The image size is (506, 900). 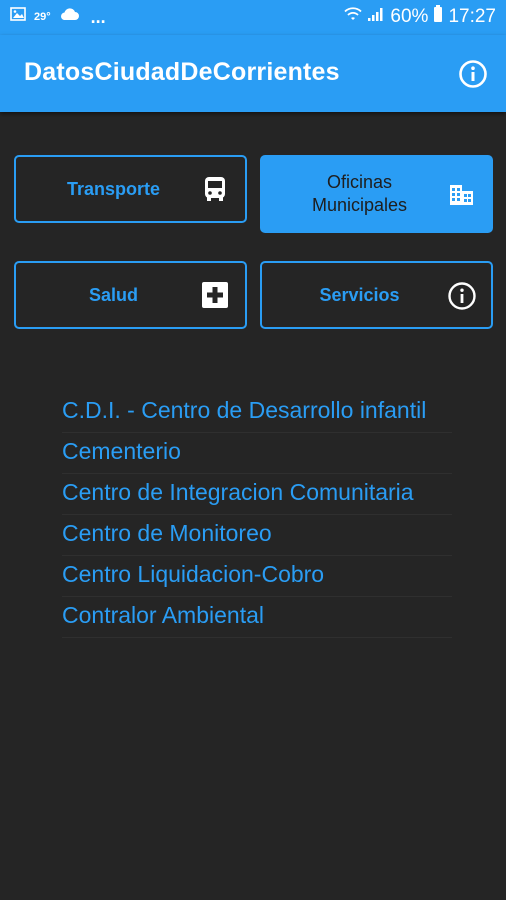 I want to click on status-bar: 29° ... 60% 17:27, so click(x=253, y=17).